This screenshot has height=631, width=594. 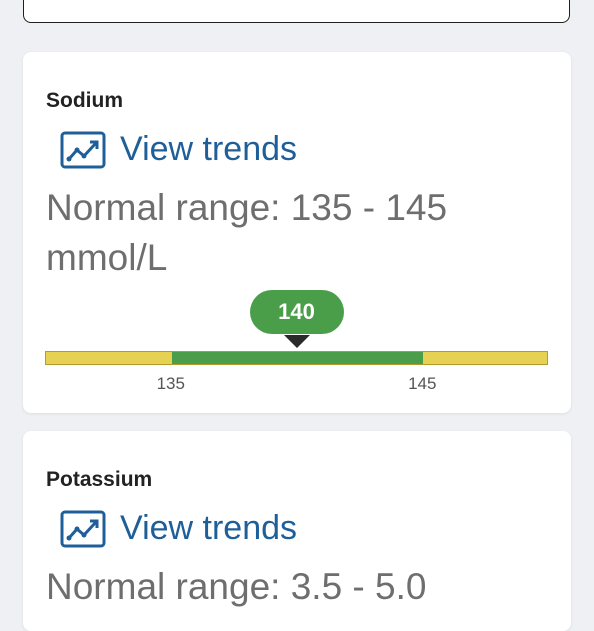 What do you see at coordinates (170, 383) in the screenshot?
I see `range-min-label: 135` at bounding box center [170, 383].